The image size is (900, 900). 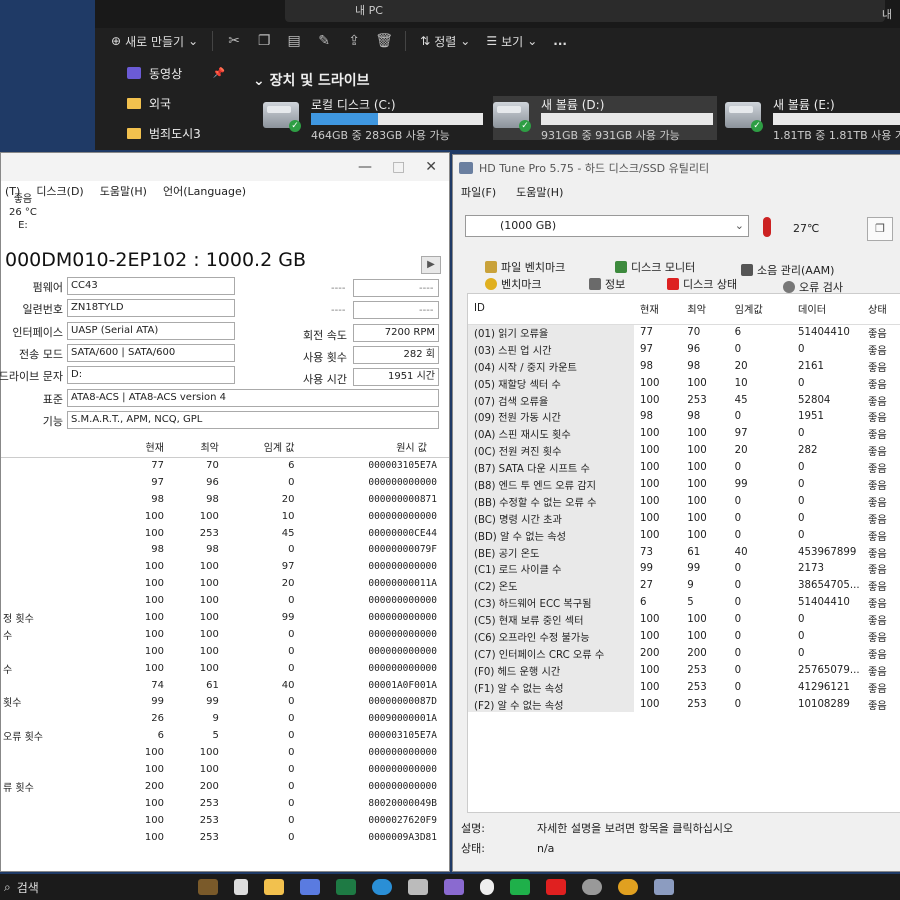 I want to click on folder-icon, so click(x=274, y=887).